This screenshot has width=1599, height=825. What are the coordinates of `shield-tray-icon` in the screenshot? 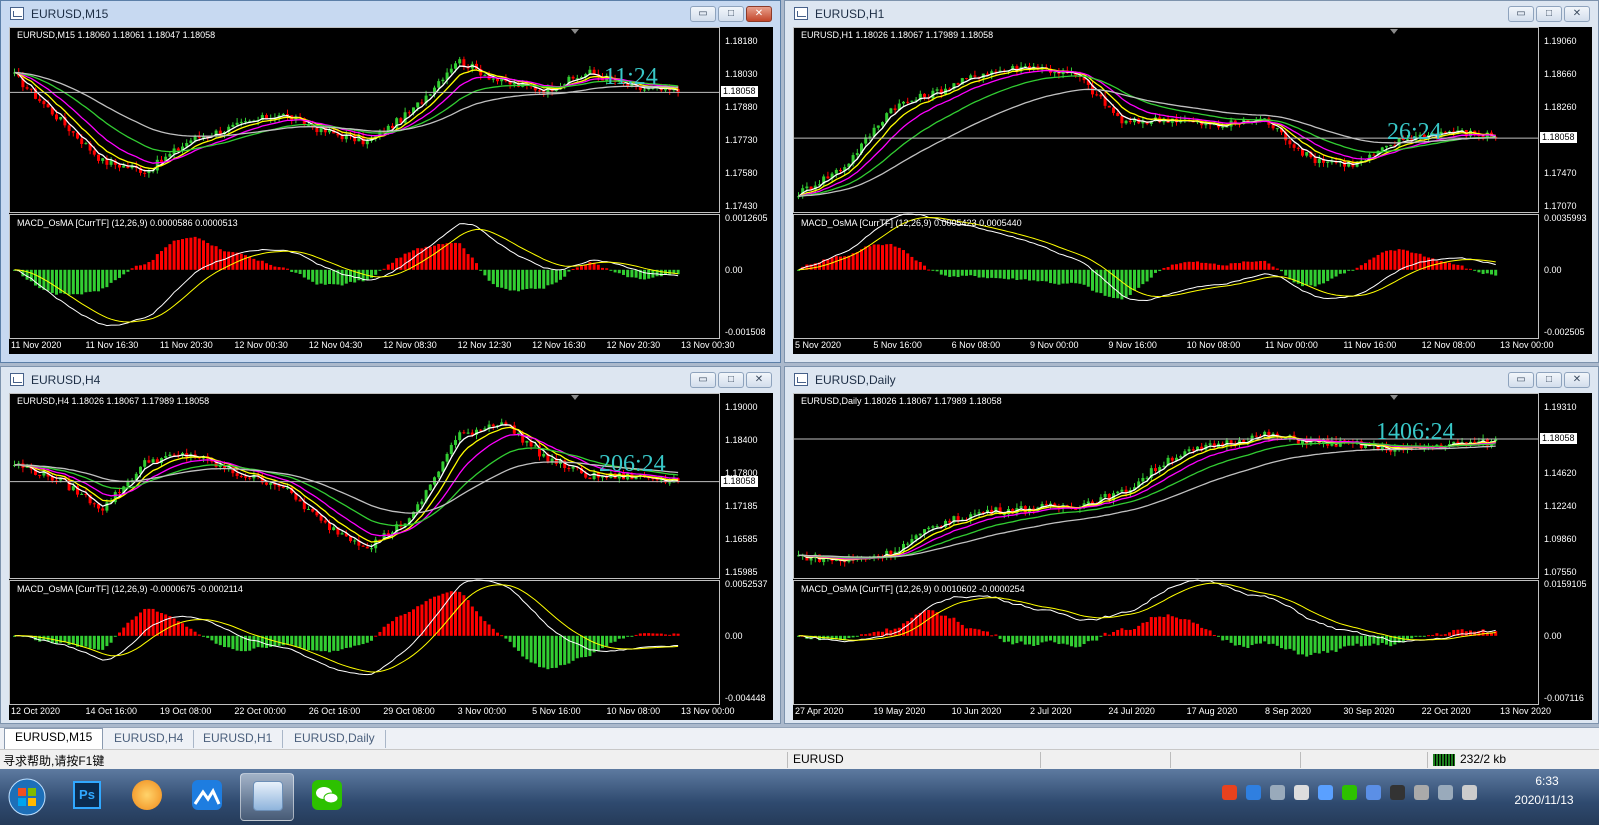 It's located at (1373, 792).